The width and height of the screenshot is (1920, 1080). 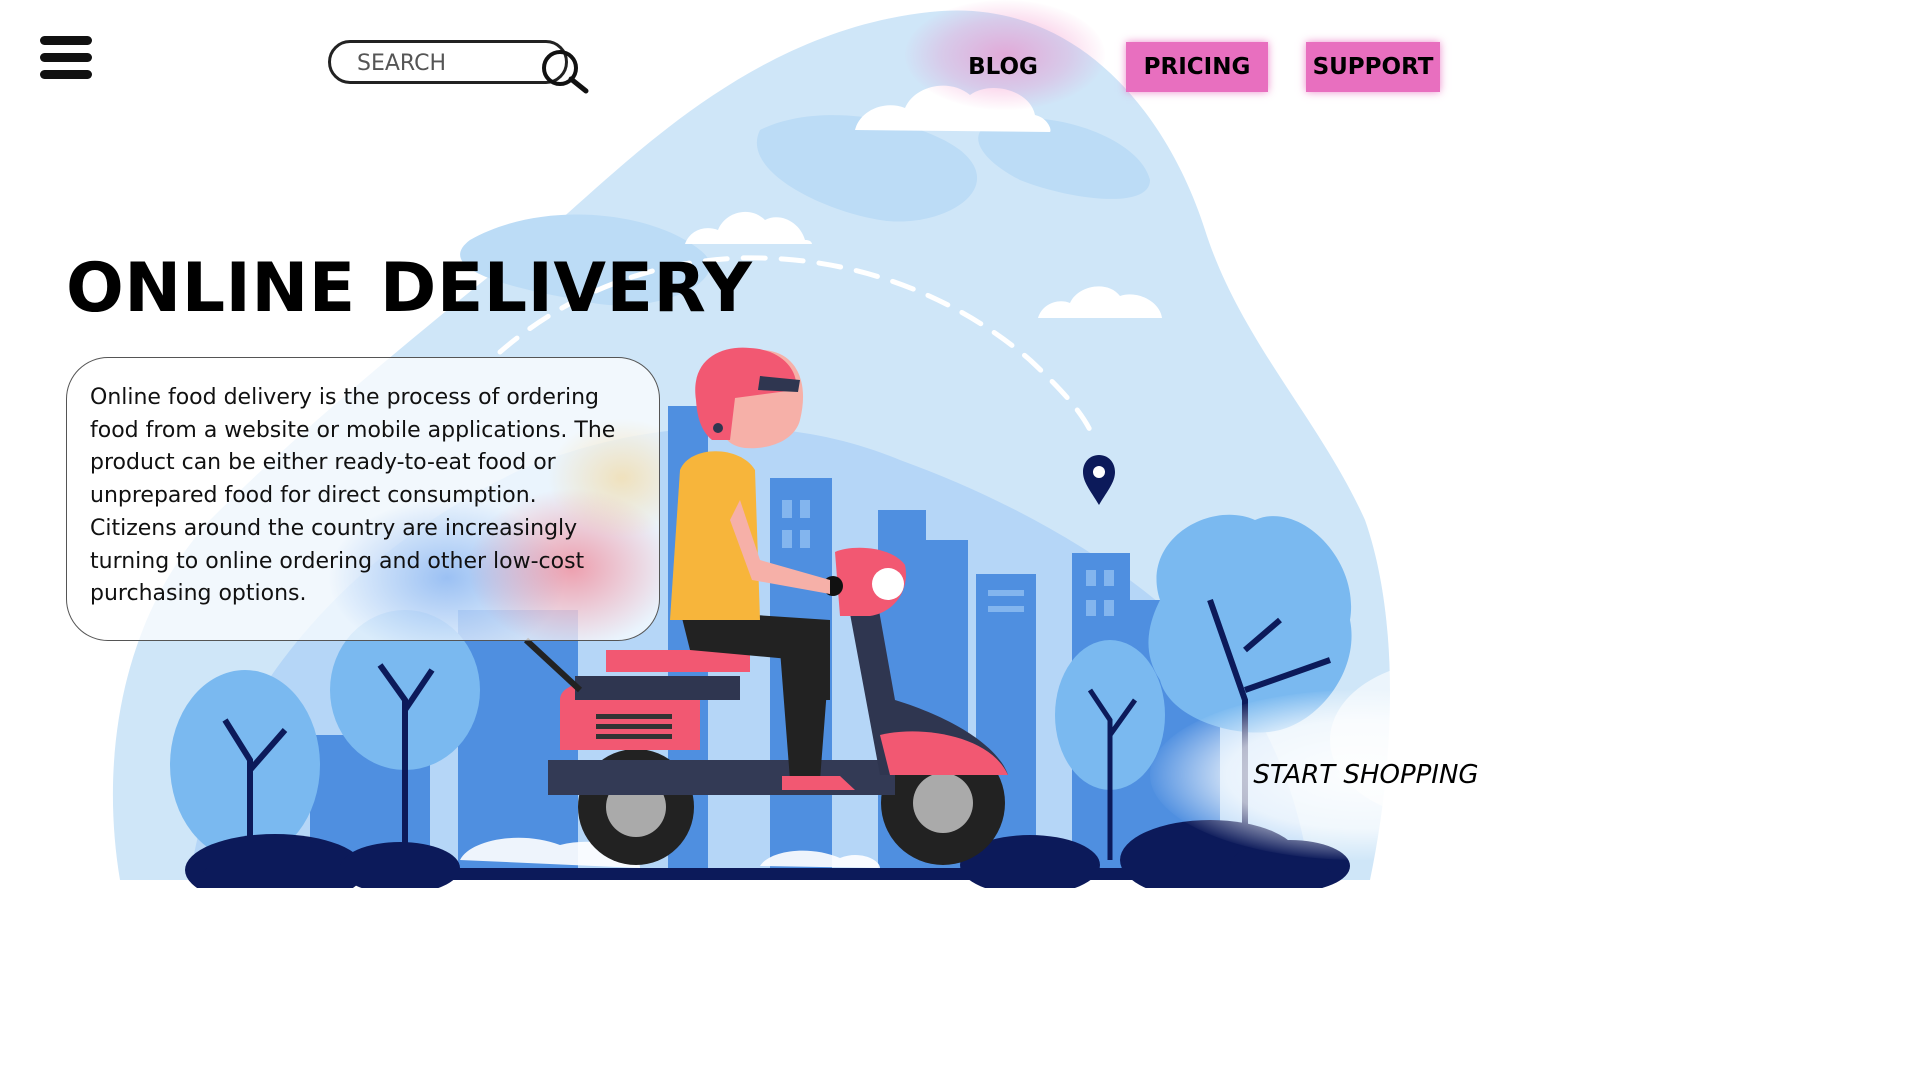 I want to click on search-icon, so click(x=565, y=70).